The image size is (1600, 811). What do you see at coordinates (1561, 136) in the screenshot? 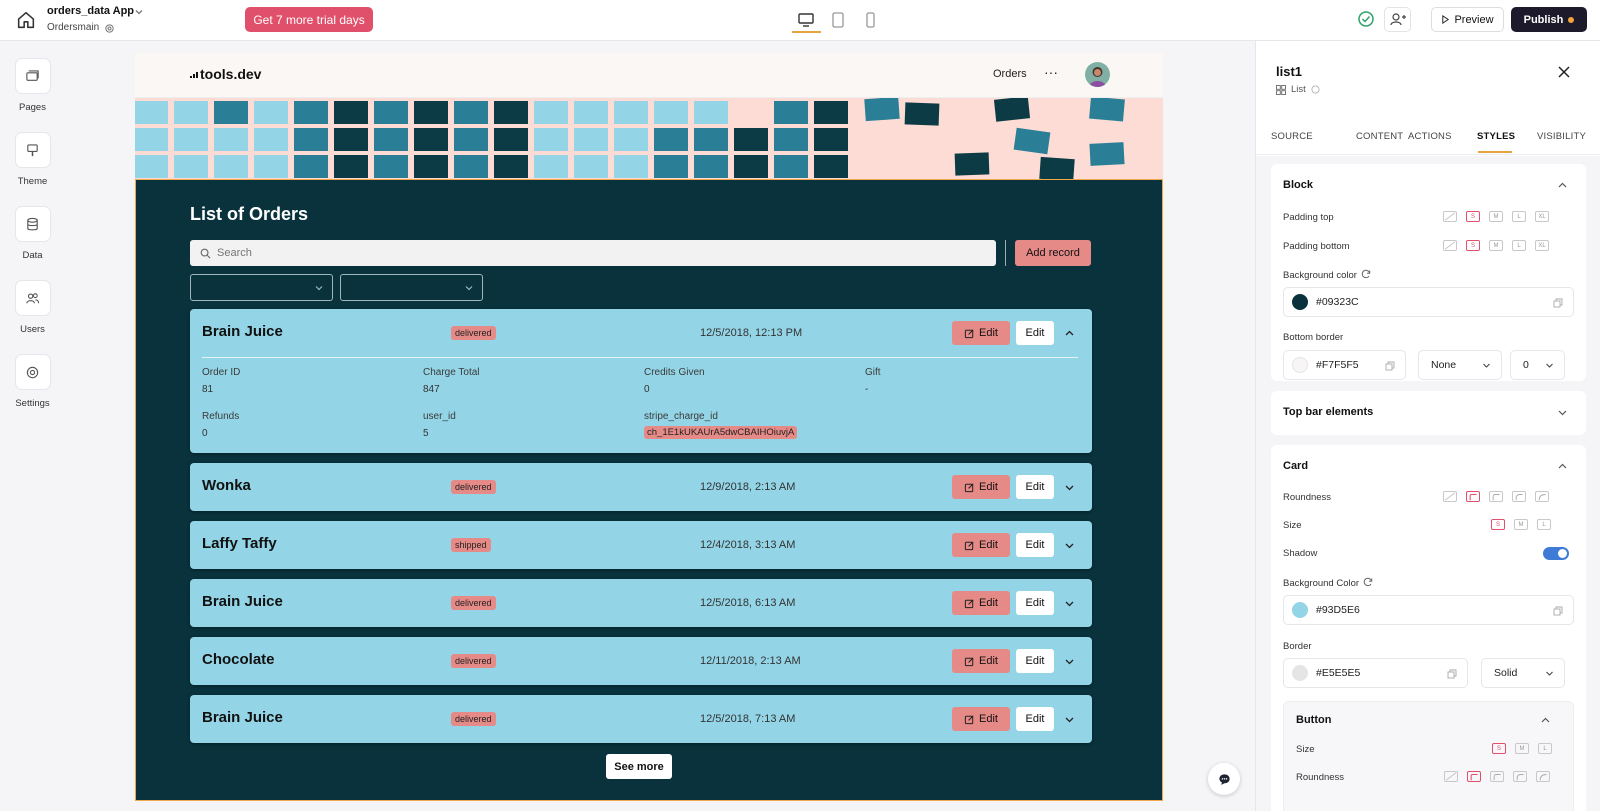
I see `tab-visibility: VISIBILITY` at bounding box center [1561, 136].